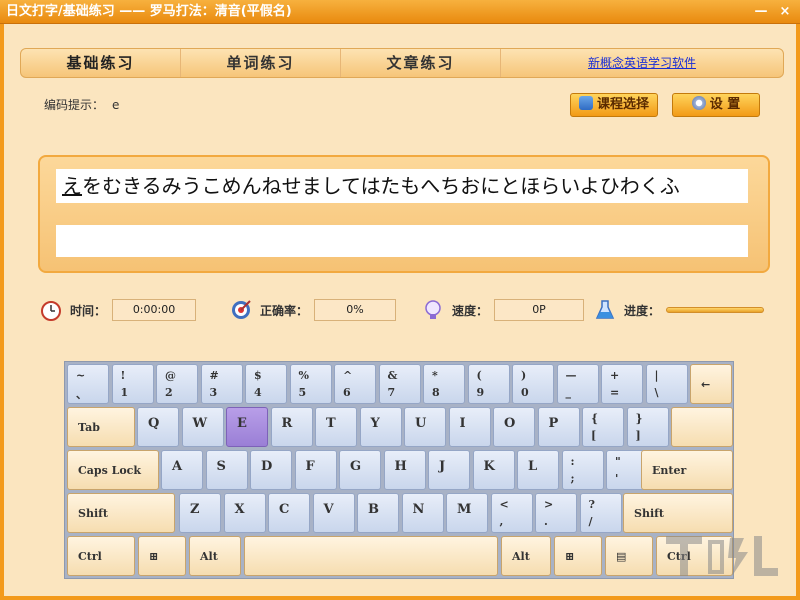  Describe the element at coordinates (177, 384) in the screenshot. I see `key-row1-2: @2` at that location.